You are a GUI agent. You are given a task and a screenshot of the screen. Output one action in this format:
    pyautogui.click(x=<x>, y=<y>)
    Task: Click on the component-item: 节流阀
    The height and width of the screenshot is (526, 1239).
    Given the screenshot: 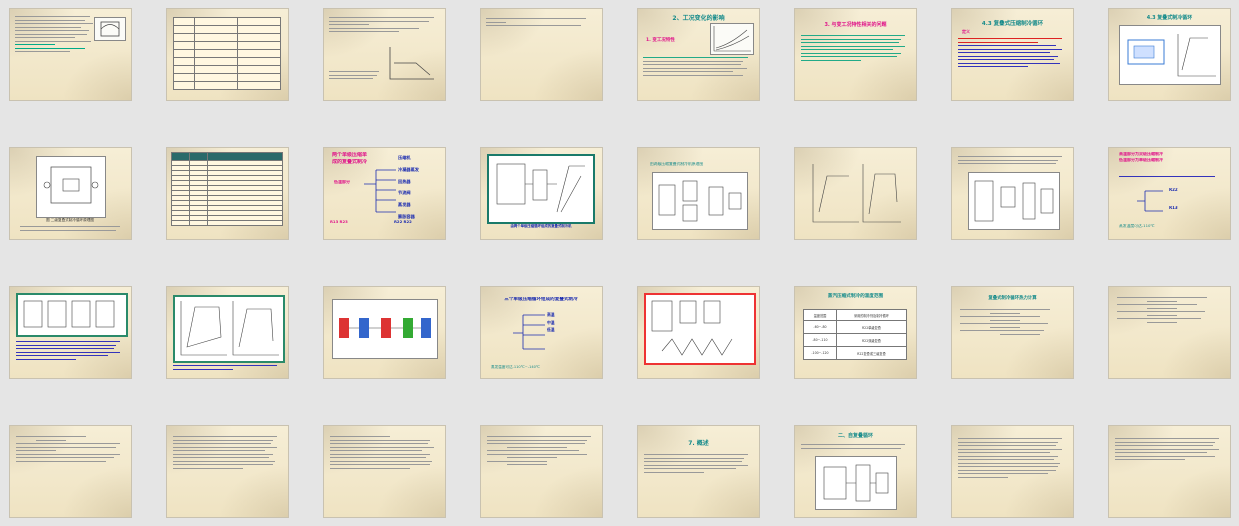 What is the action you would take?
    pyautogui.click(x=404, y=193)
    